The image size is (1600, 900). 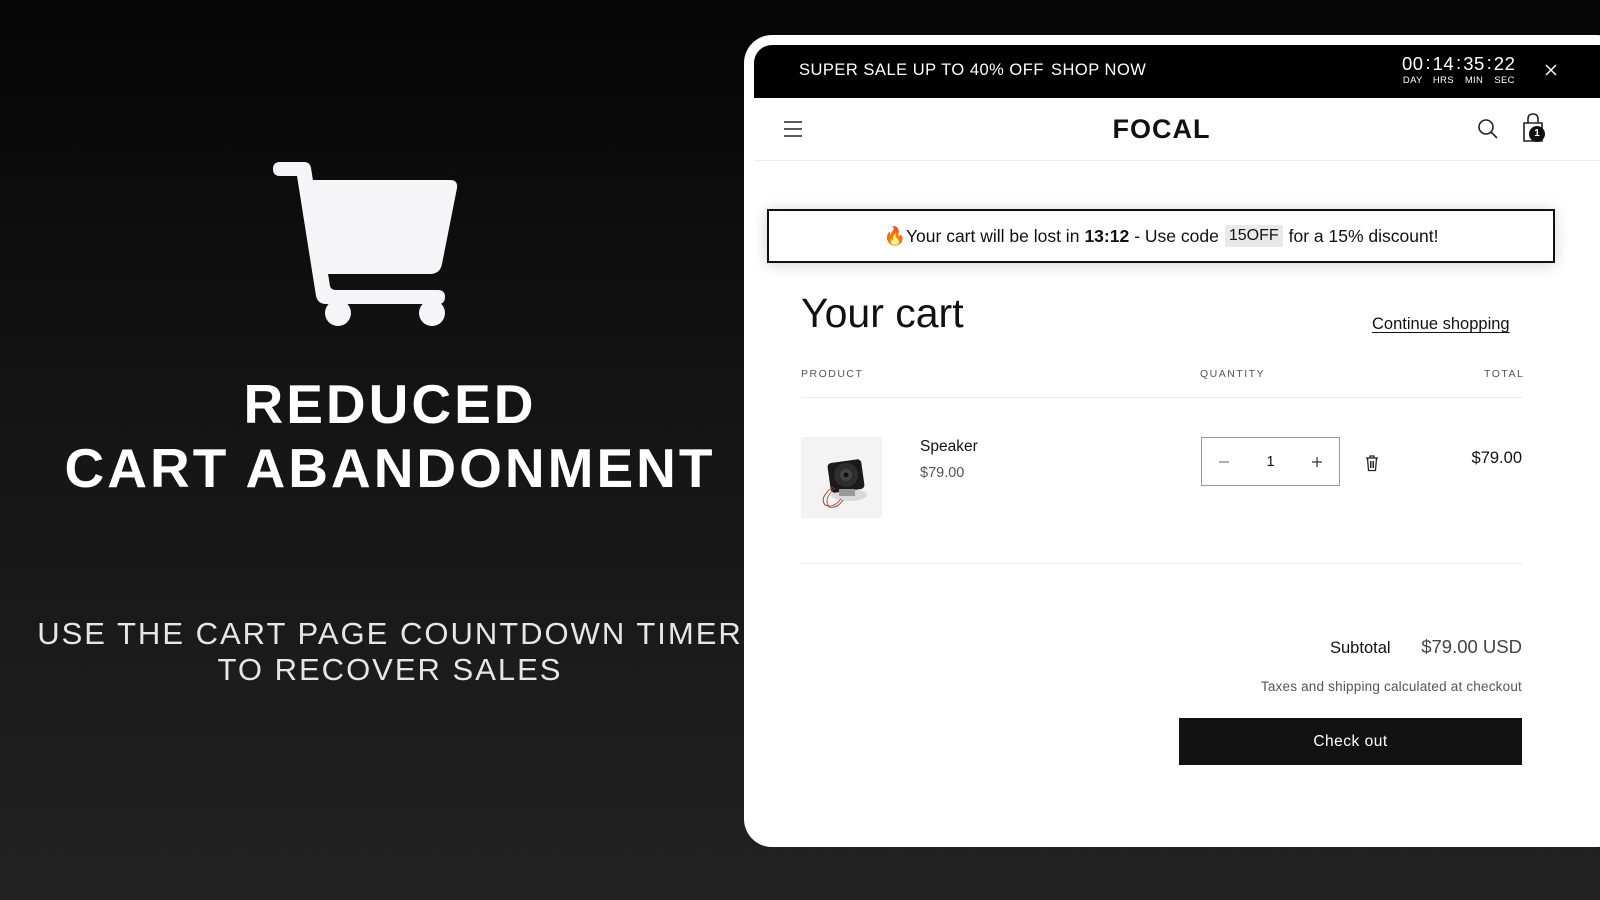 What do you see at coordinates (390, 669) in the screenshot?
I see `promo-subtitle-line: TO RECOVER SALES` at bounding box center [390, 669].